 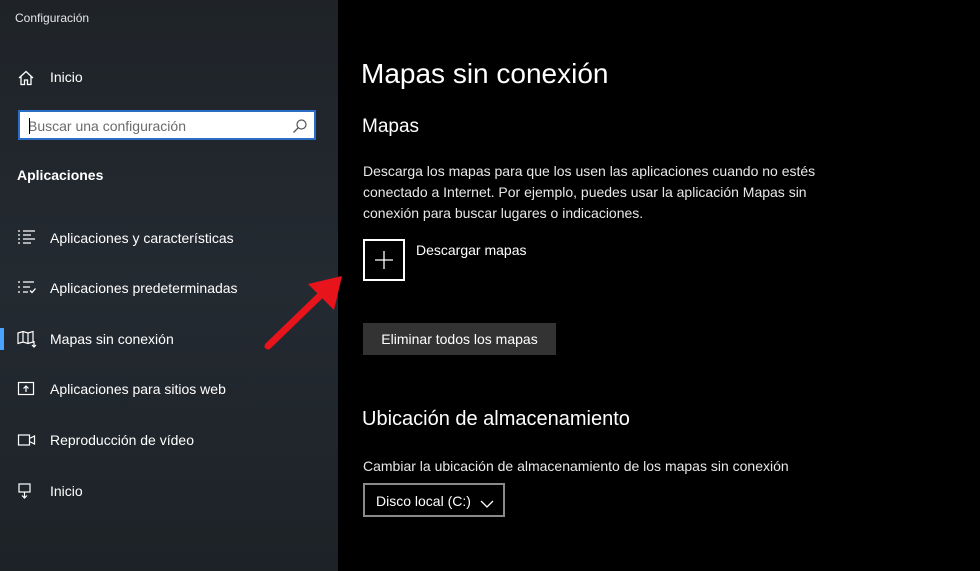 I want to click on sidebar-item-video-playback: Reproducción de vídeo, so click(x=169, y=440).